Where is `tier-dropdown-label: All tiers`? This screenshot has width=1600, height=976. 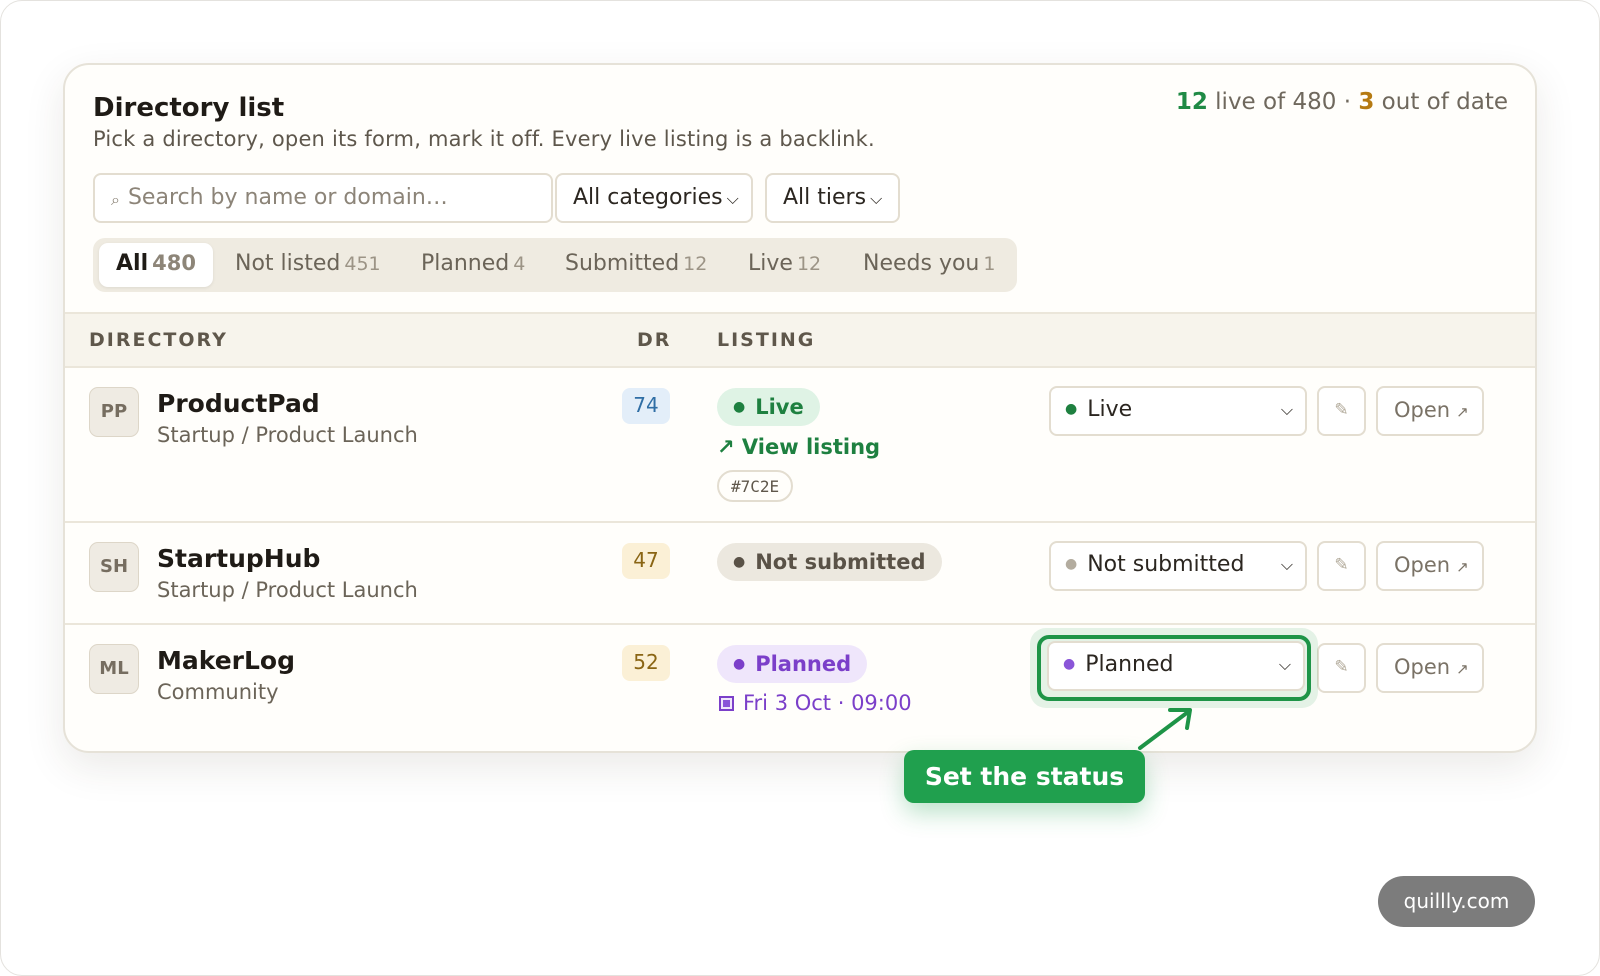
tier-dropdown-label: All tiers is located at coordinates (825, 197).